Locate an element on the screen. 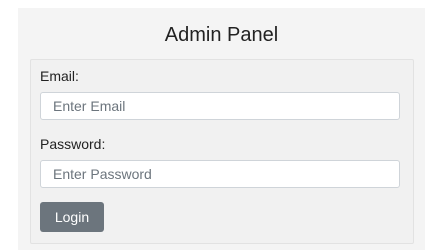 Image resolution: width=425 pixels, height=250 pixels. email-label: Email: is located at coordinates (59, 76).